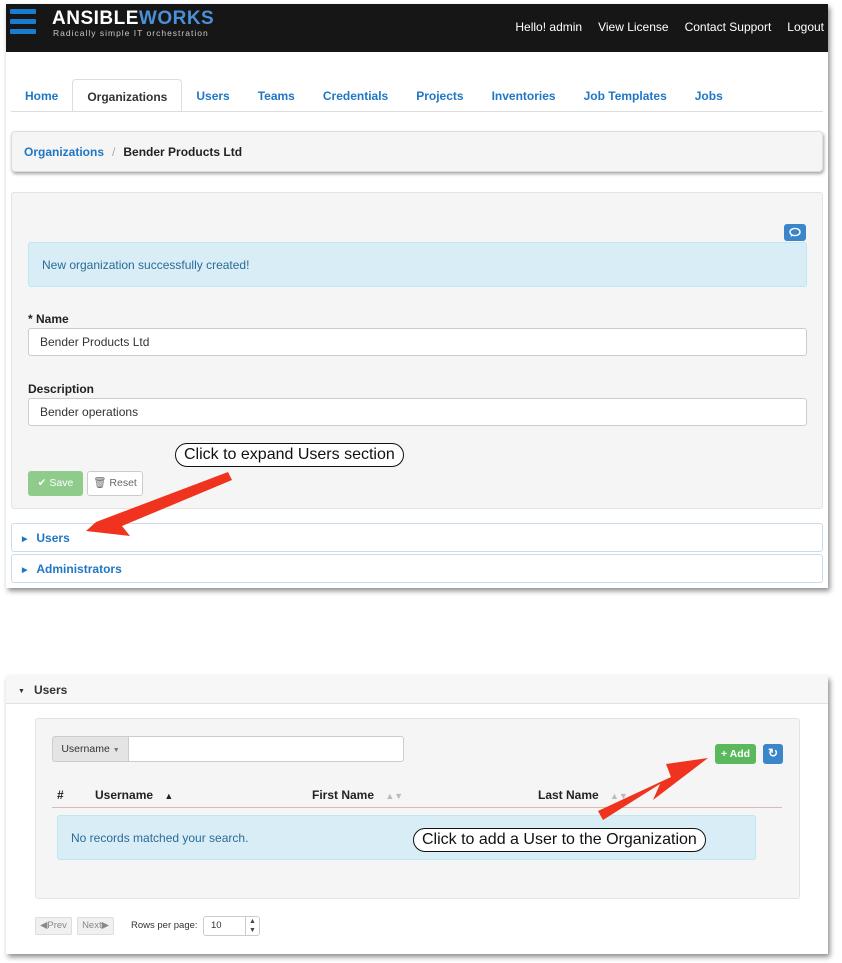 The image size is (842, 963). I want to click on menu-icon, so click(23, 23).